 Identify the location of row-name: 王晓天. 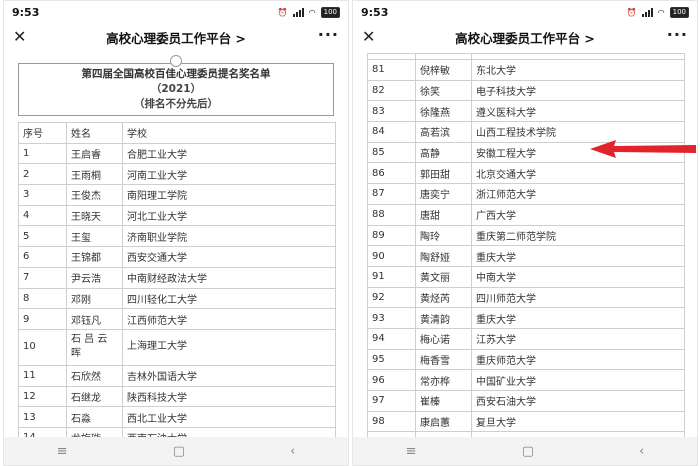
(94, 215).